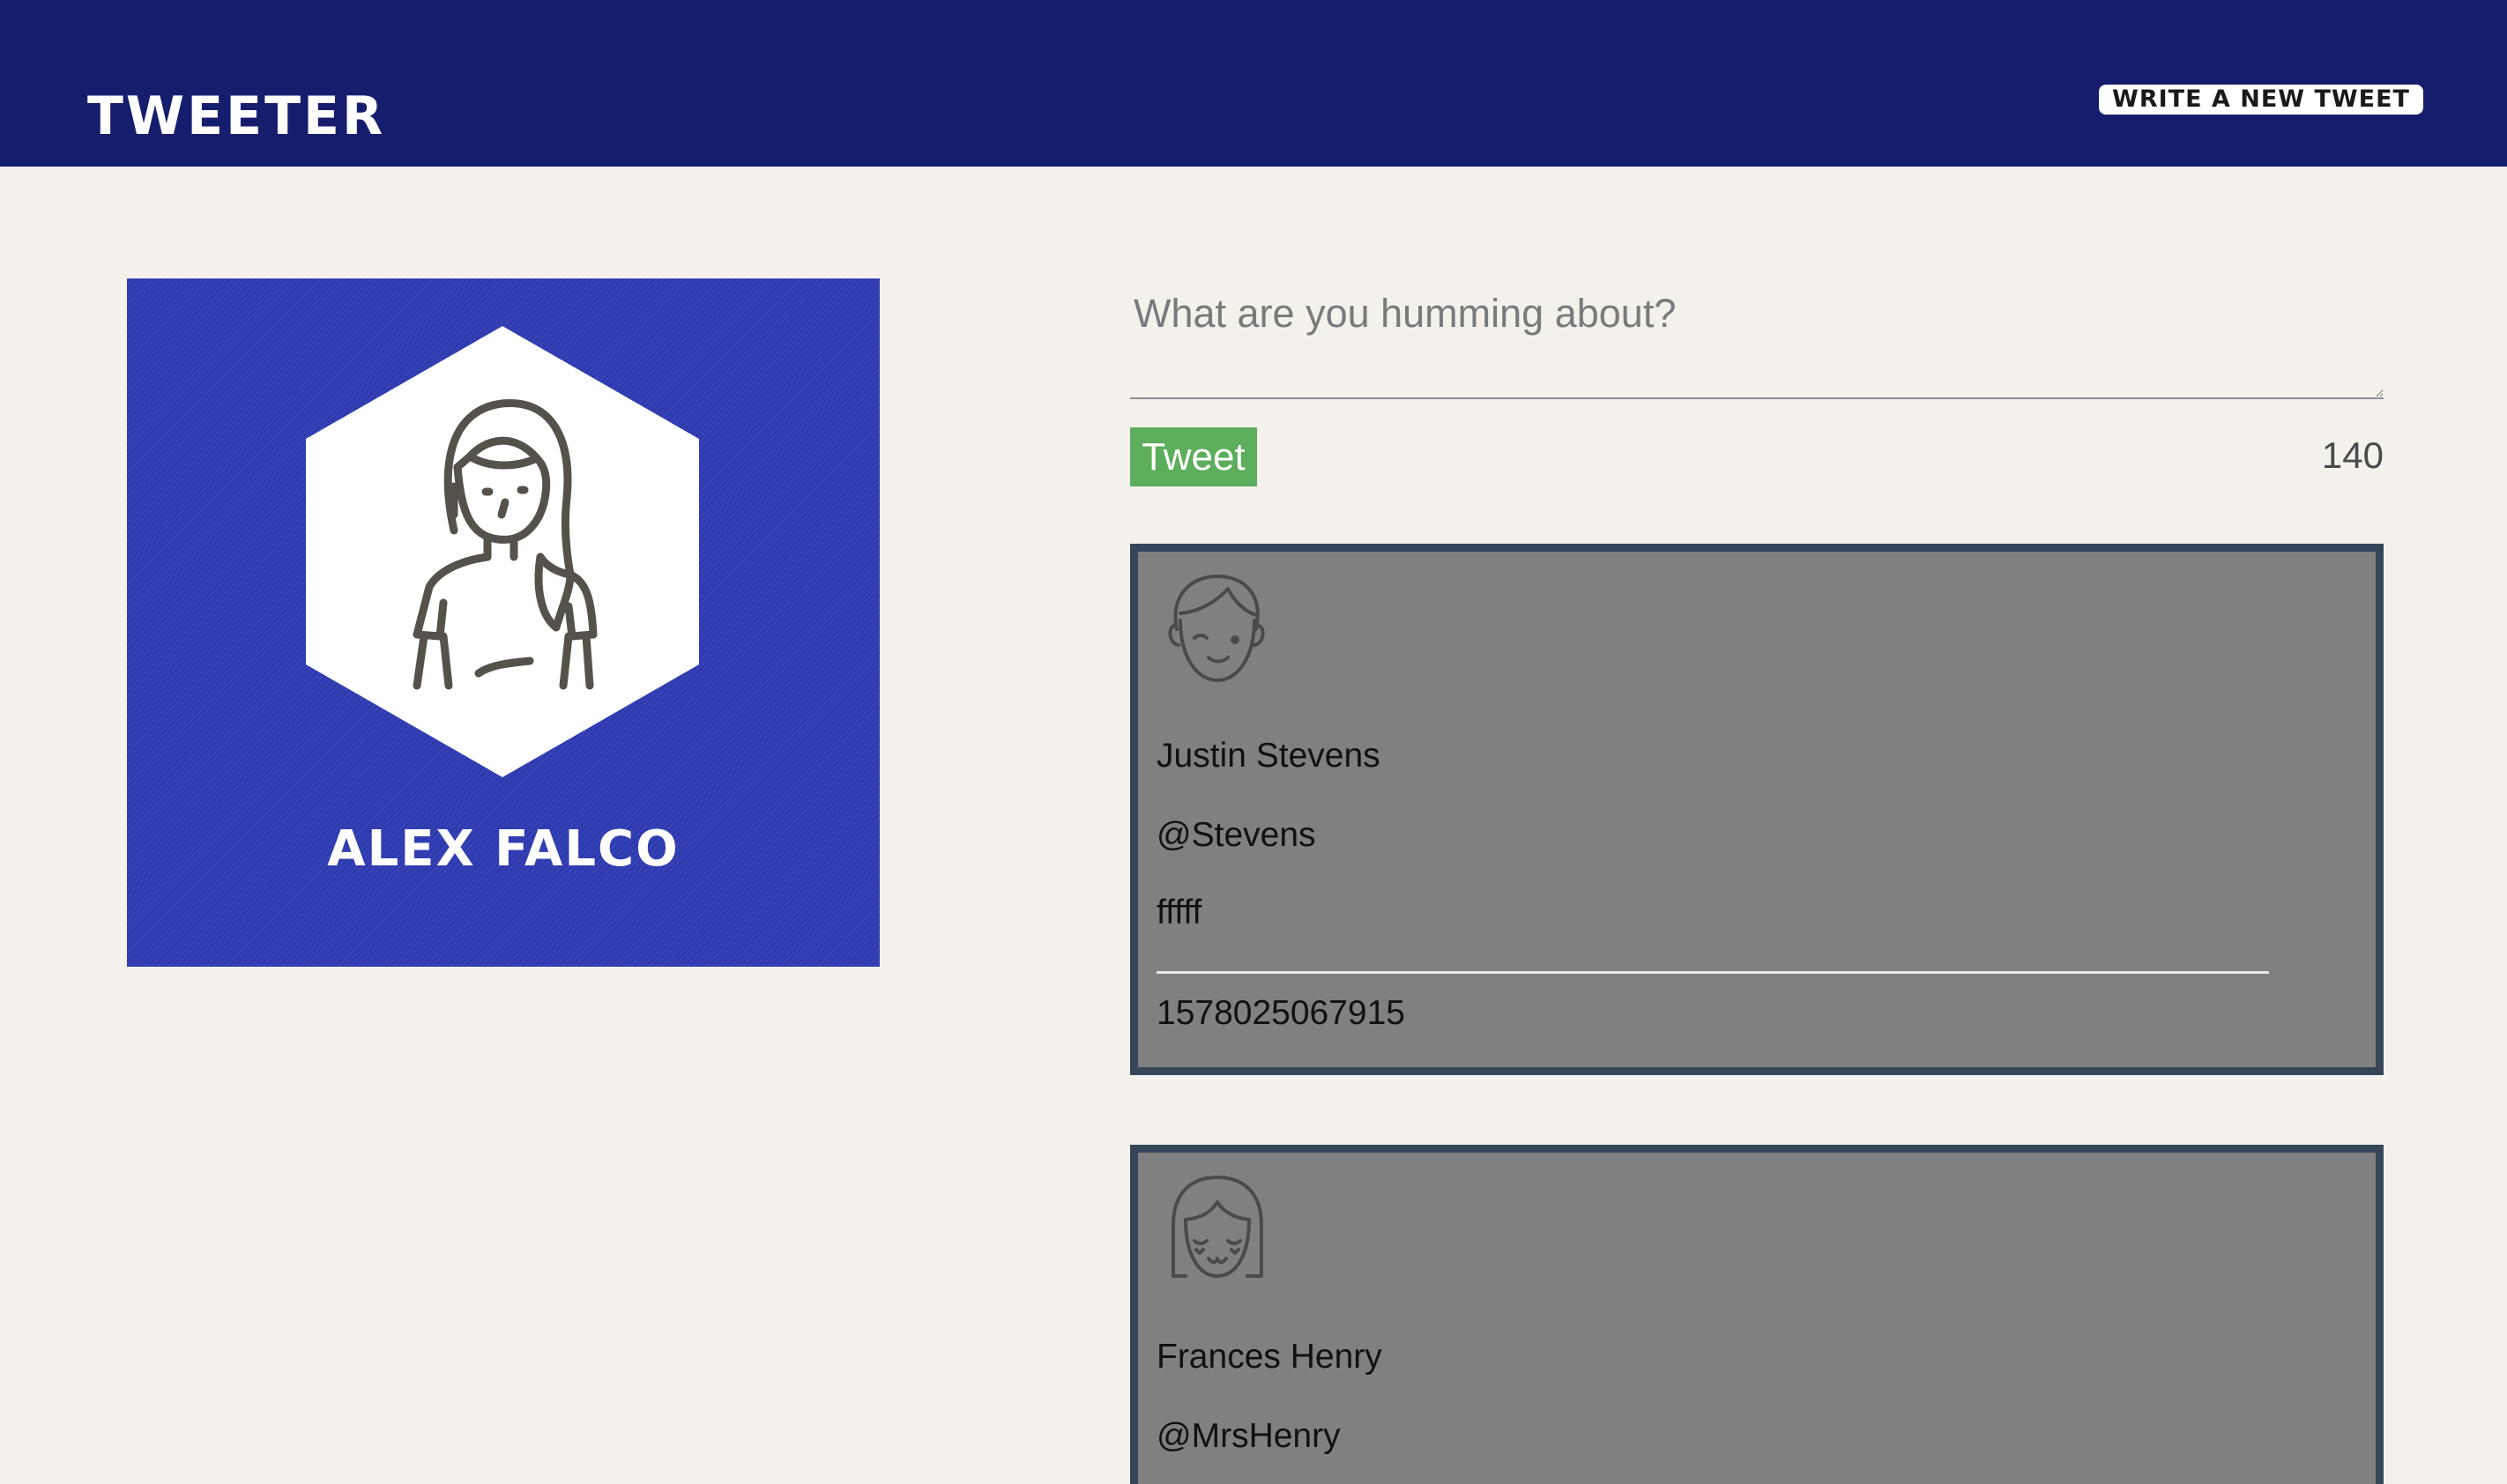 The image size is (2507, 1484). I want to click on brand-logo-text: TWEETER, so click(236, 116).